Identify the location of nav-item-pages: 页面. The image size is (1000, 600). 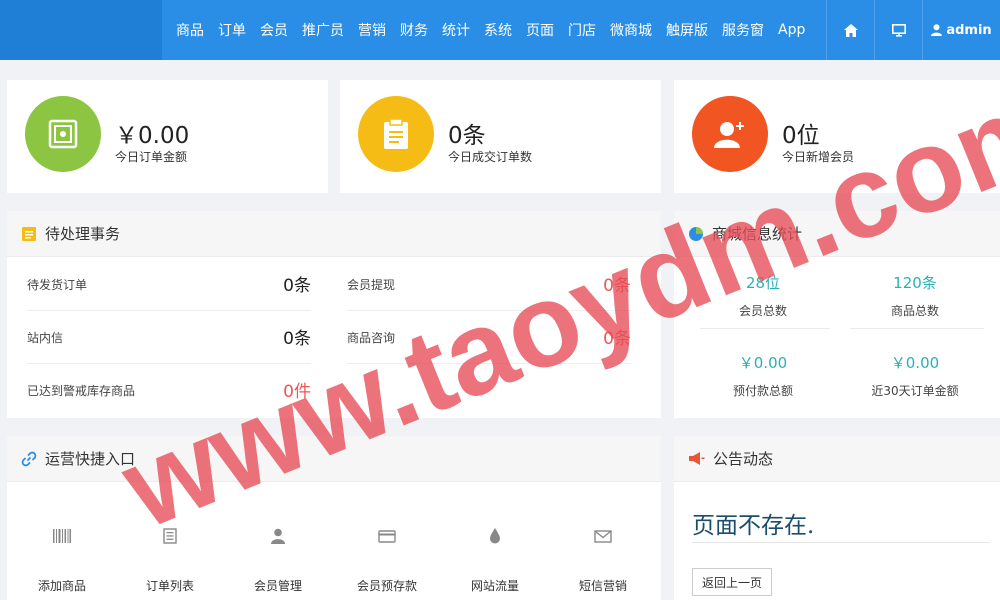
(540, 30).